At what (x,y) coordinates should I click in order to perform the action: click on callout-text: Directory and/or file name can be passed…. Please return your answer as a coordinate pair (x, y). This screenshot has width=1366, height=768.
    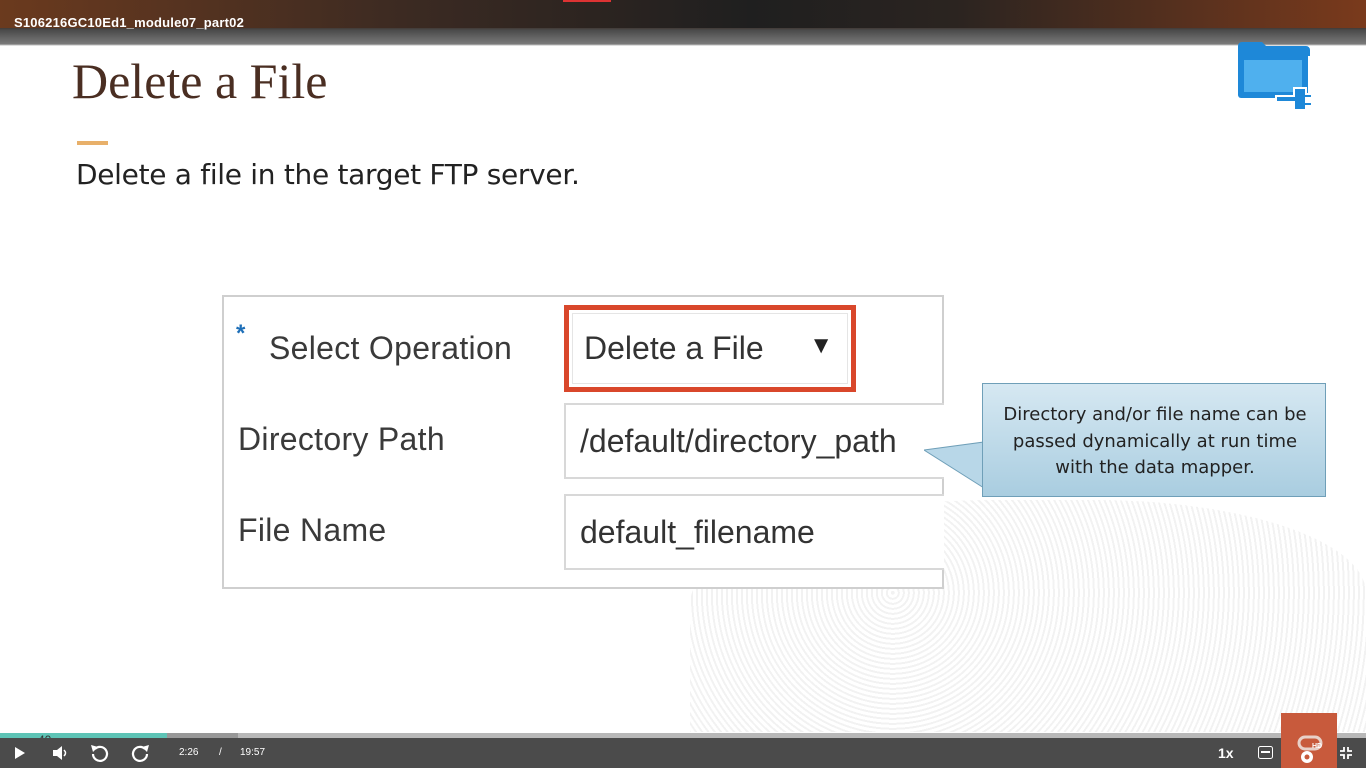
    Looking at the image, I should click on (1155, 441).